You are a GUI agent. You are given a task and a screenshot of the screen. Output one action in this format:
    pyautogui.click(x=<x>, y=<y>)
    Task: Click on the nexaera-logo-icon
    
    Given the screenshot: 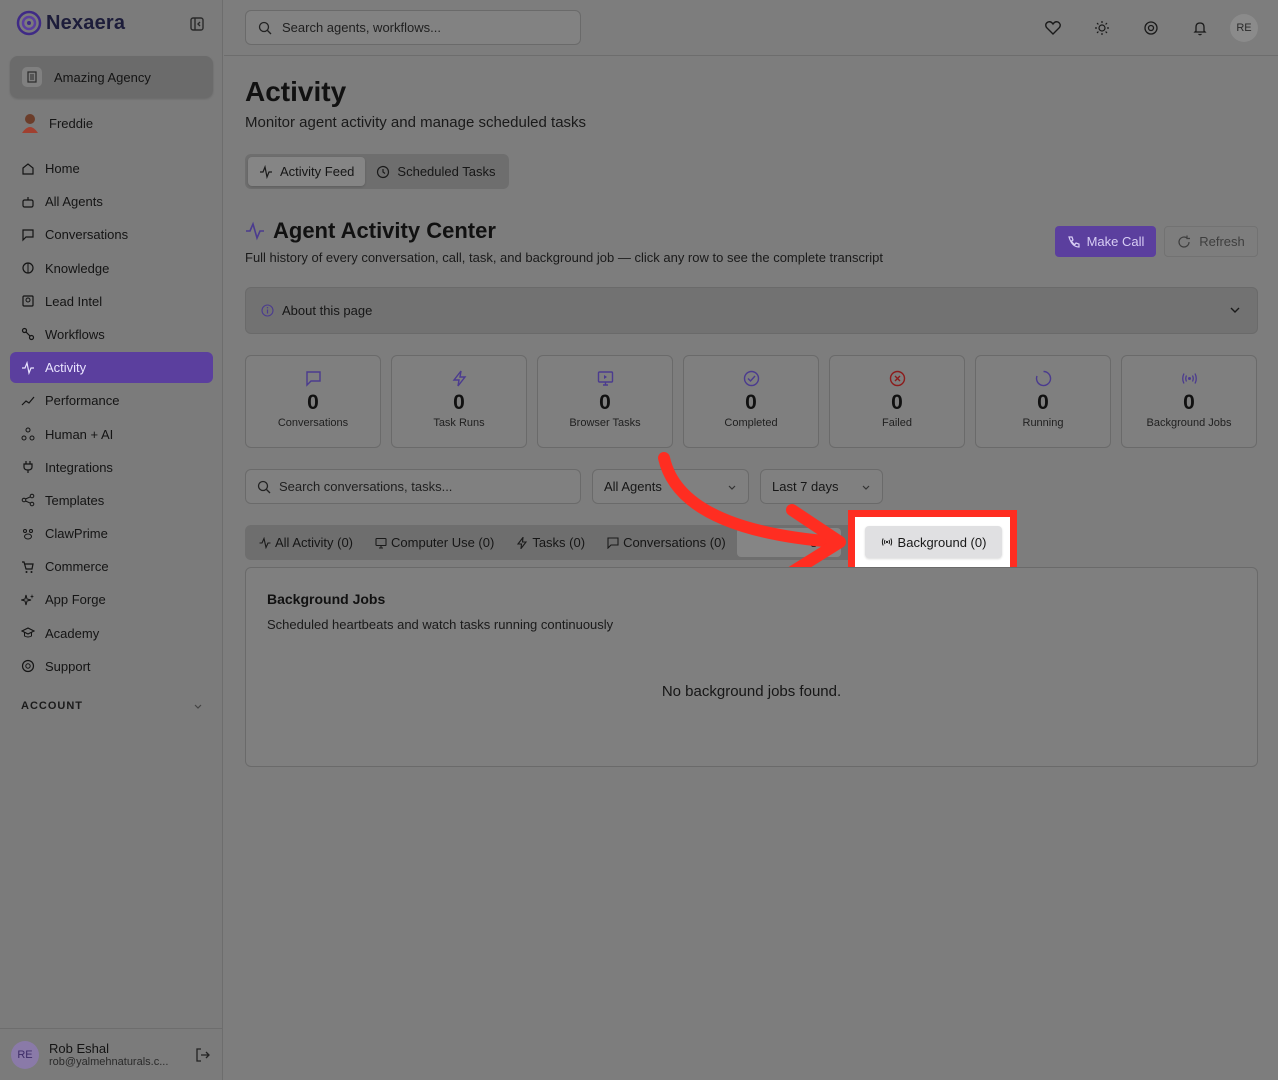 What is the action you would take?
    pyautogui.click(x=29, y=23)
    